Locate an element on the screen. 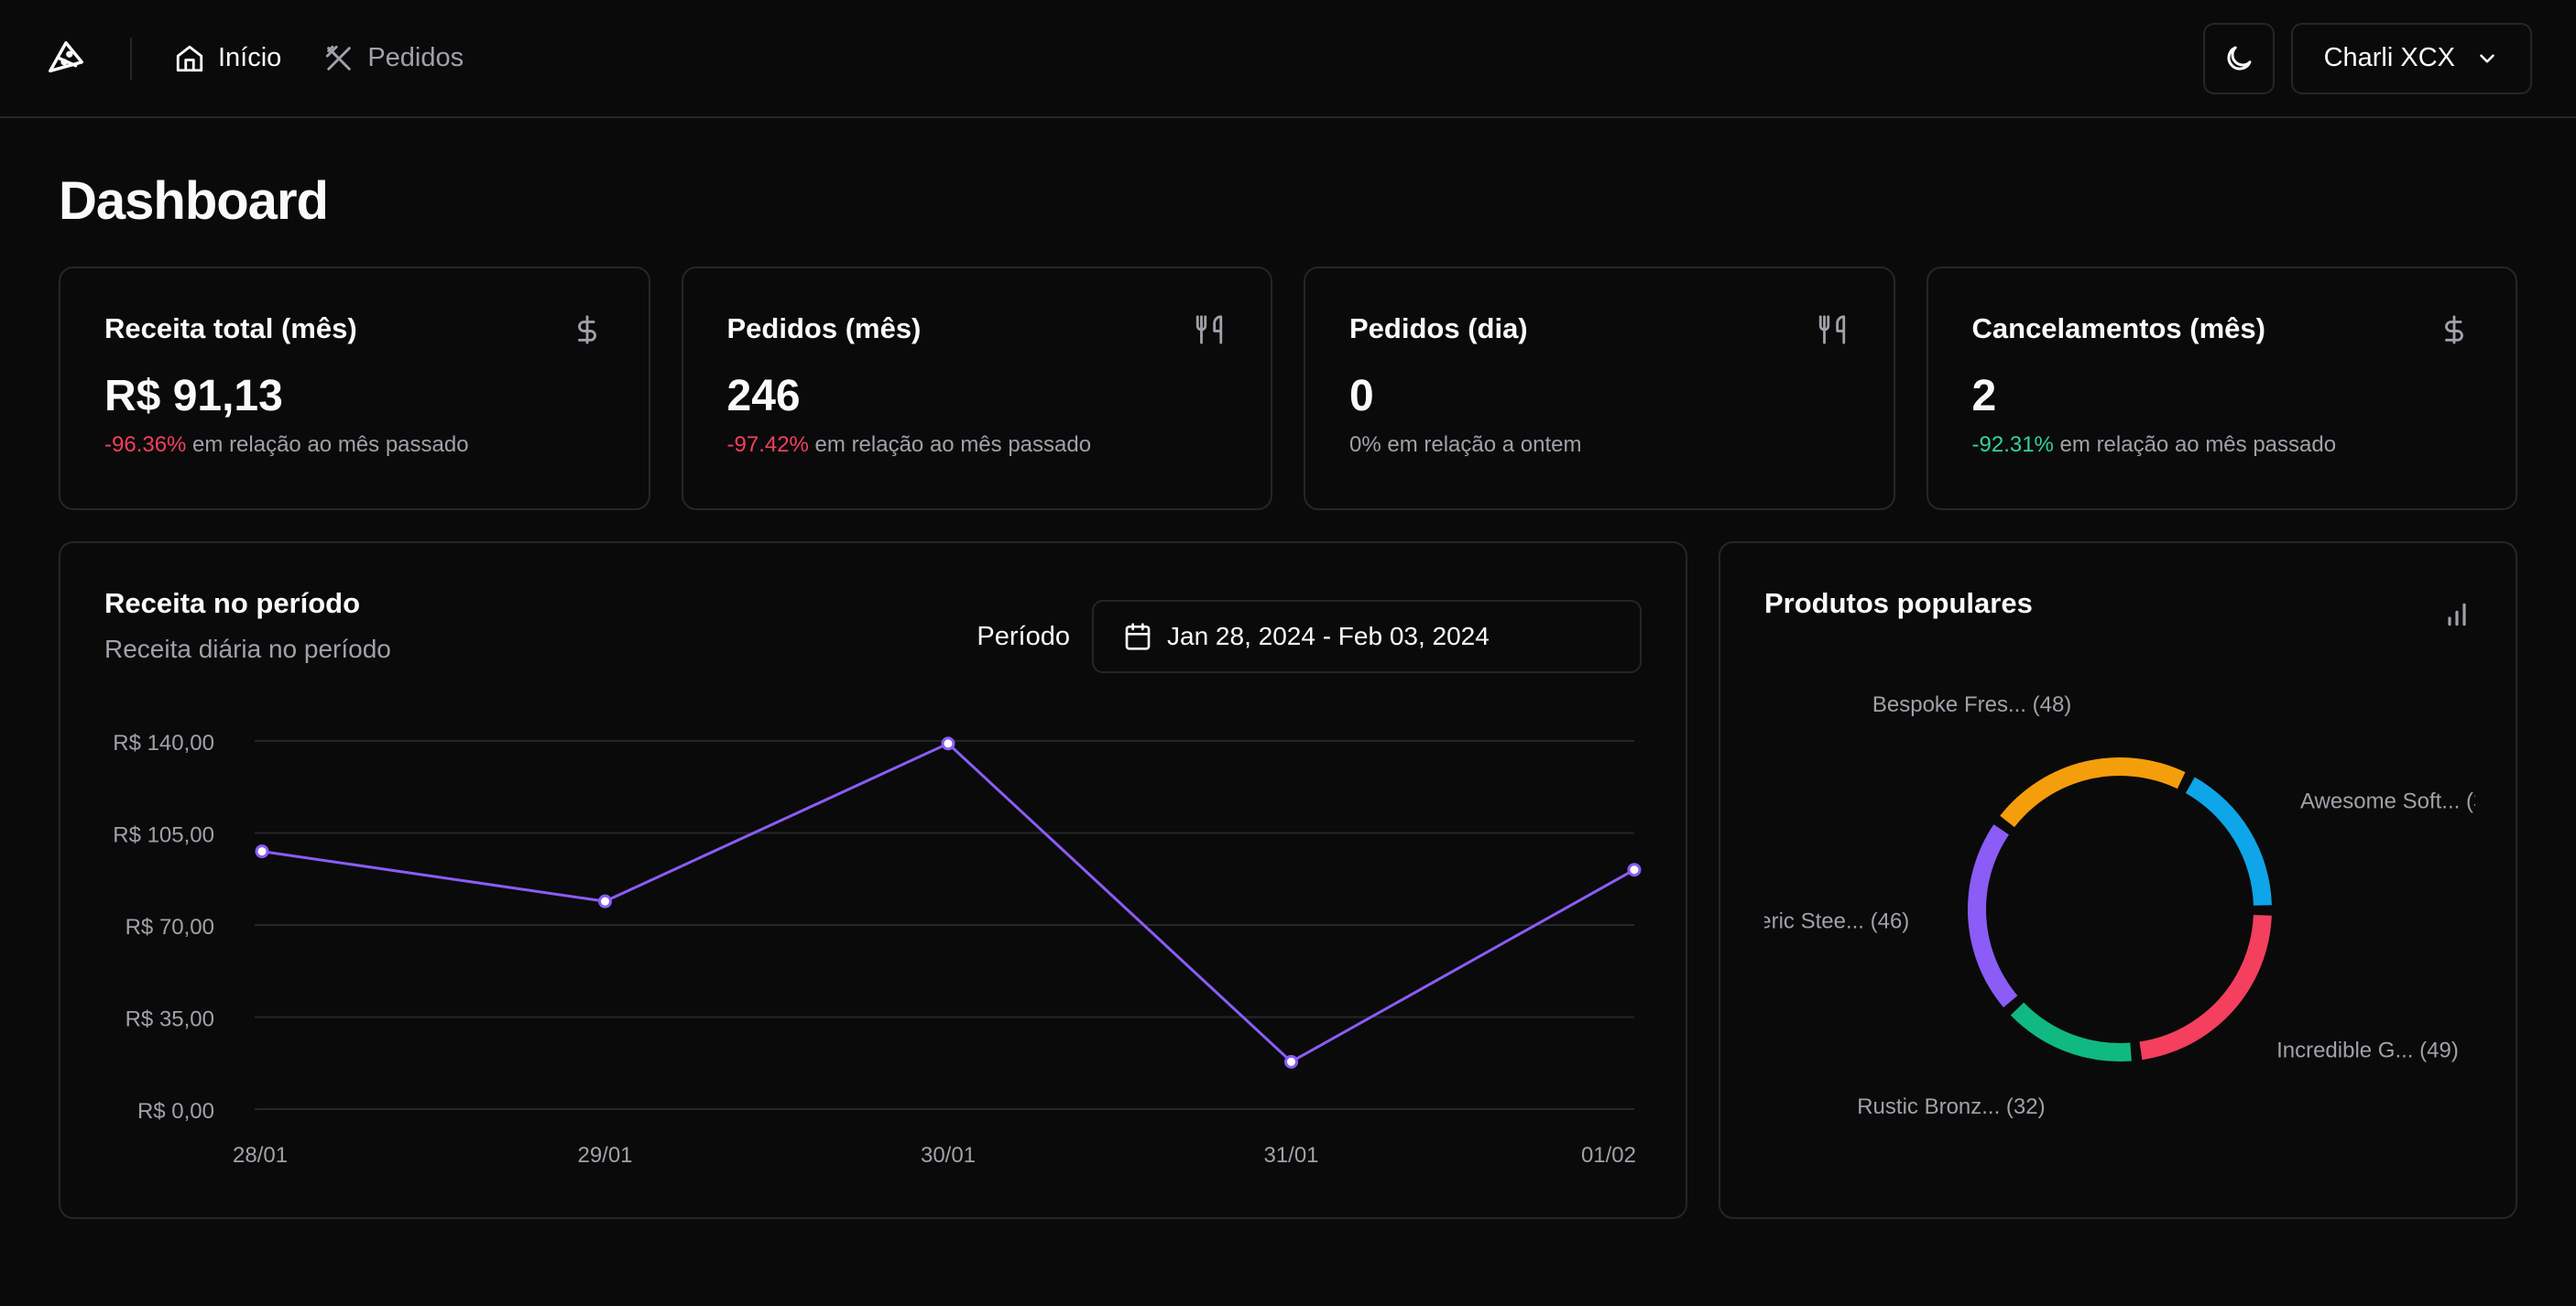  theme-toggle-button is located at coordinates (2239, 58).